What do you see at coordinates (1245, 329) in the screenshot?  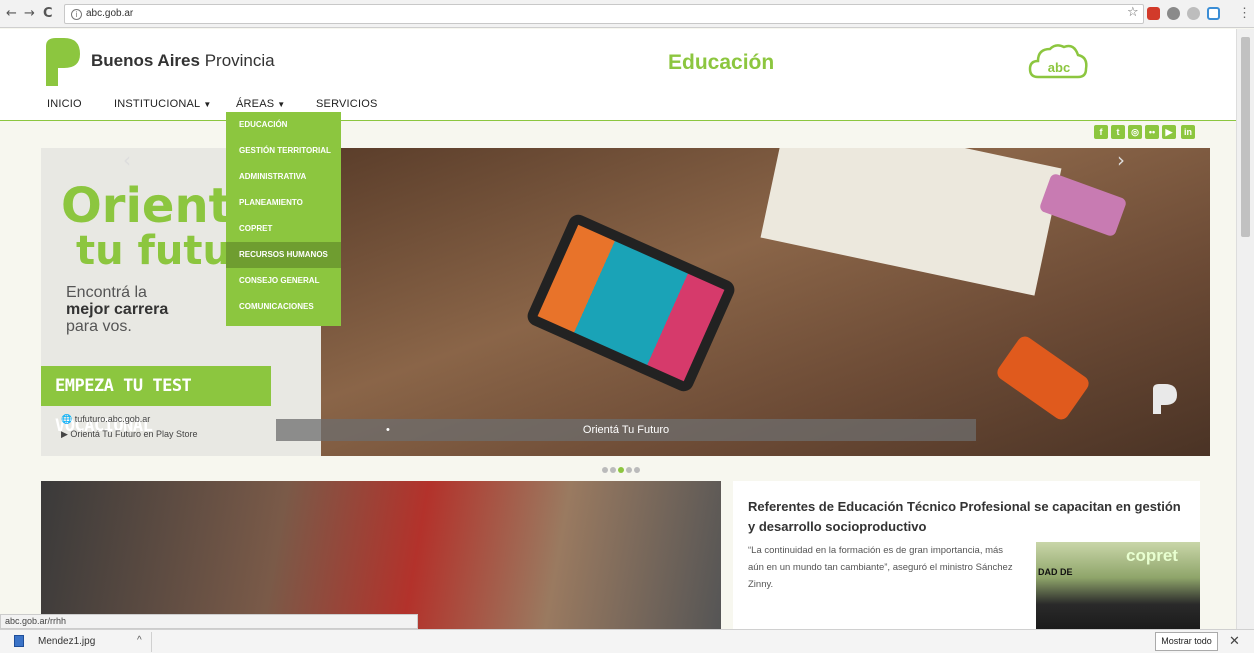 I see `page-scrollbar` at bounding box center [1245, 329].